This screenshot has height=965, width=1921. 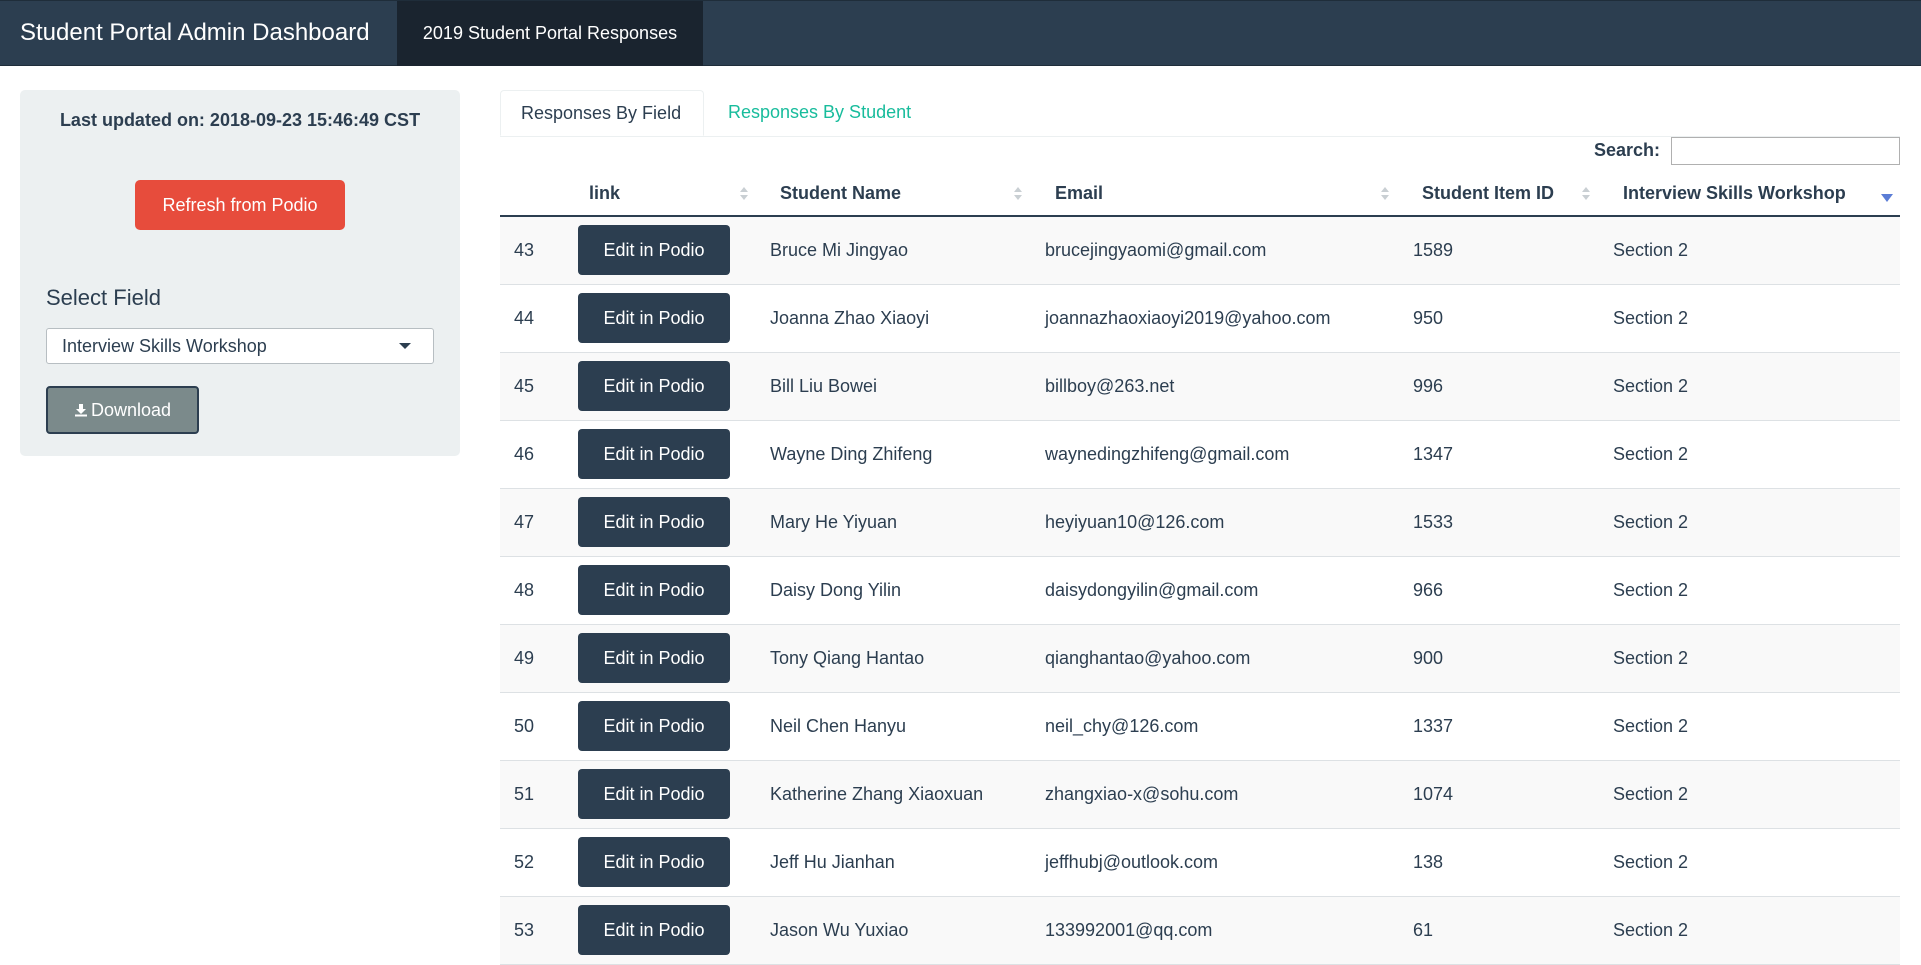 What do you see at coordinates (850, 318) in the screenshot?
I see `student-name-cell: Joanna Zhao Xiaoyi` at bounding box center [850, 318].